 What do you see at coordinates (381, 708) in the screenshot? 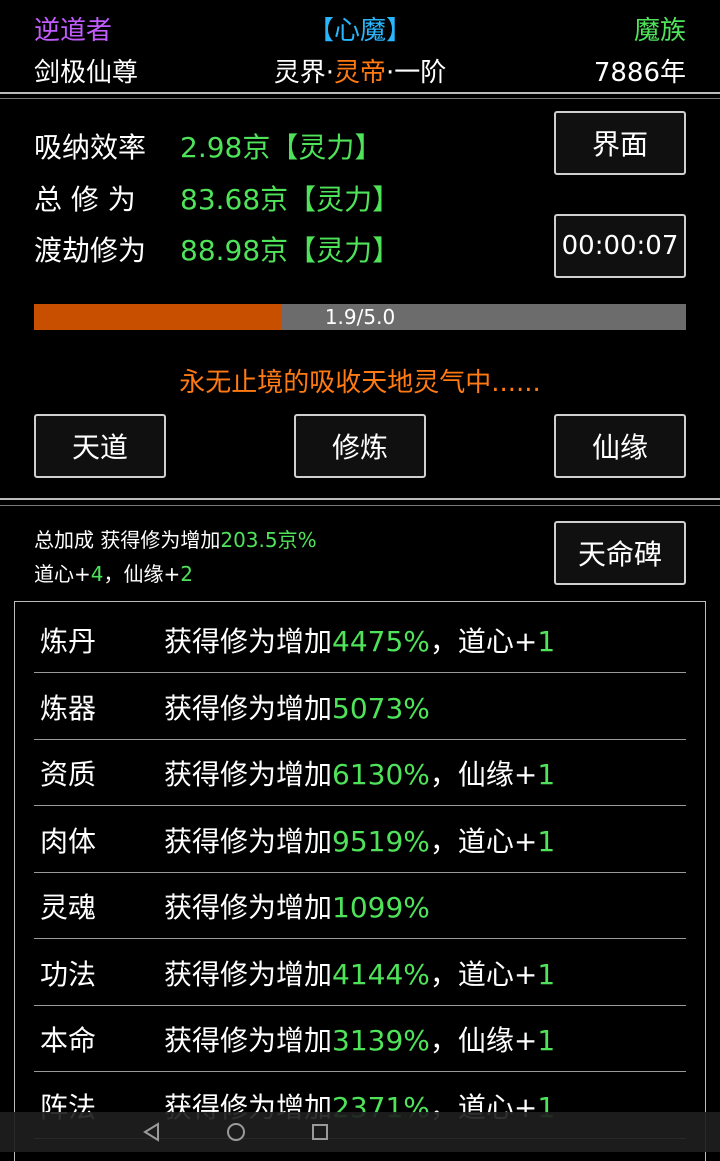
I see `bonus-percent: 5073%` at bounding box center [381, 708].